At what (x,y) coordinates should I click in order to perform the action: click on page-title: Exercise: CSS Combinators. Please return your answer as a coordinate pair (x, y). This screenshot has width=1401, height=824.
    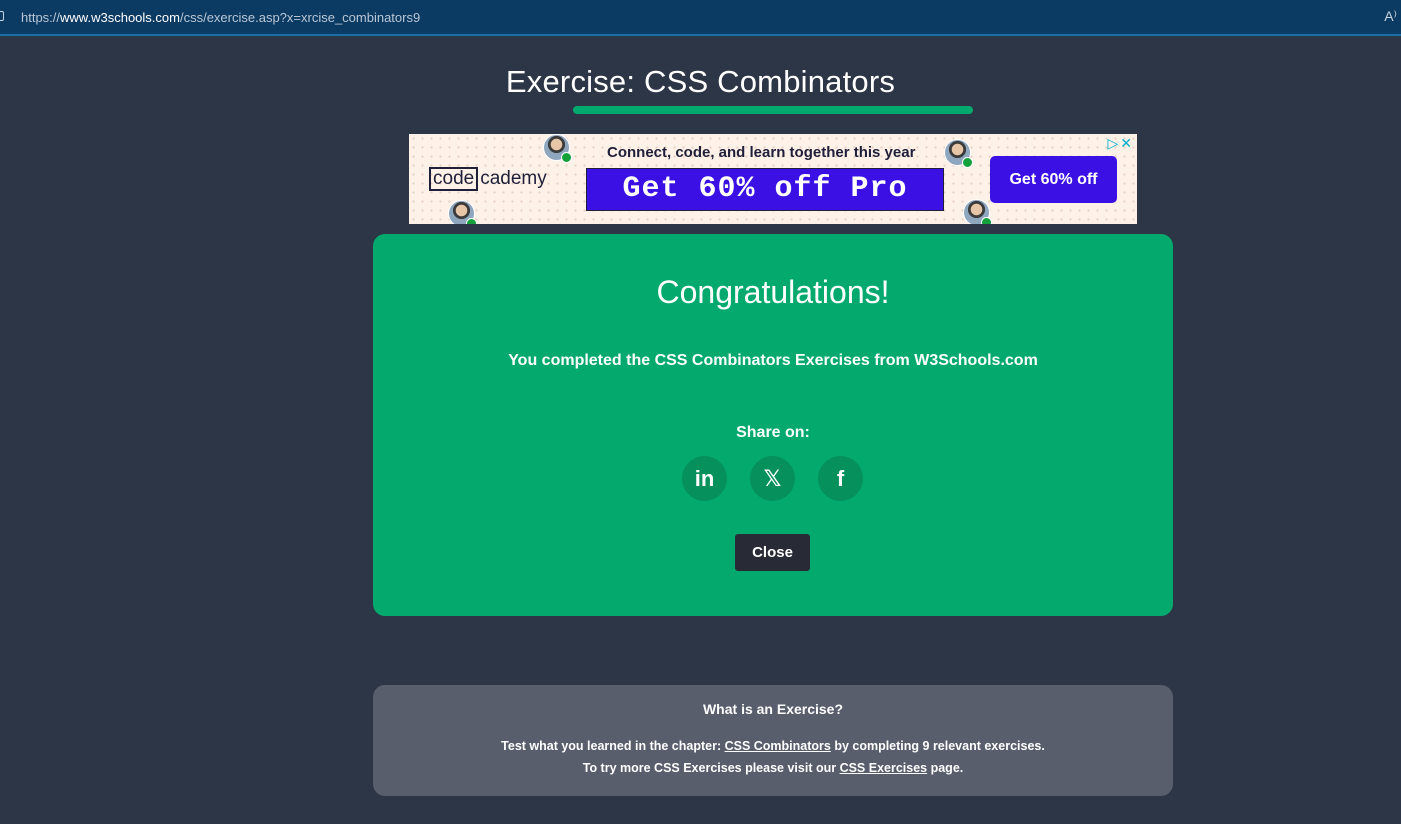
    Looking at the image, I should click on (700, 81).